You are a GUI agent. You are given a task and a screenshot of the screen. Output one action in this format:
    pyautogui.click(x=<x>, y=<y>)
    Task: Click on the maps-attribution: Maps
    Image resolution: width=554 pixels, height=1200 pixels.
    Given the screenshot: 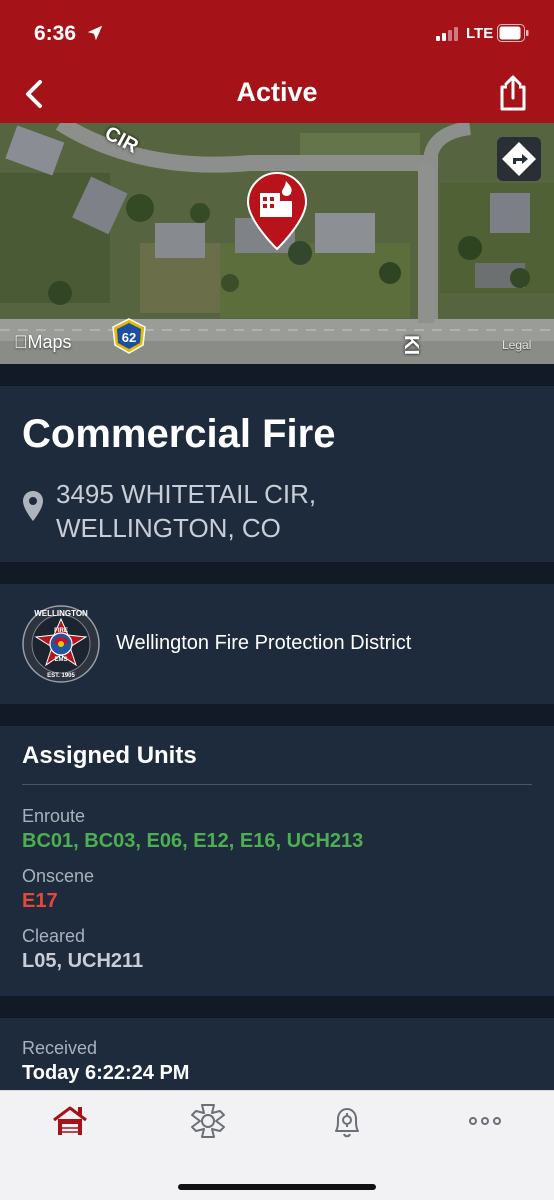 What is the action you would take?
    pyautogui.click(x=43, y=342)
    